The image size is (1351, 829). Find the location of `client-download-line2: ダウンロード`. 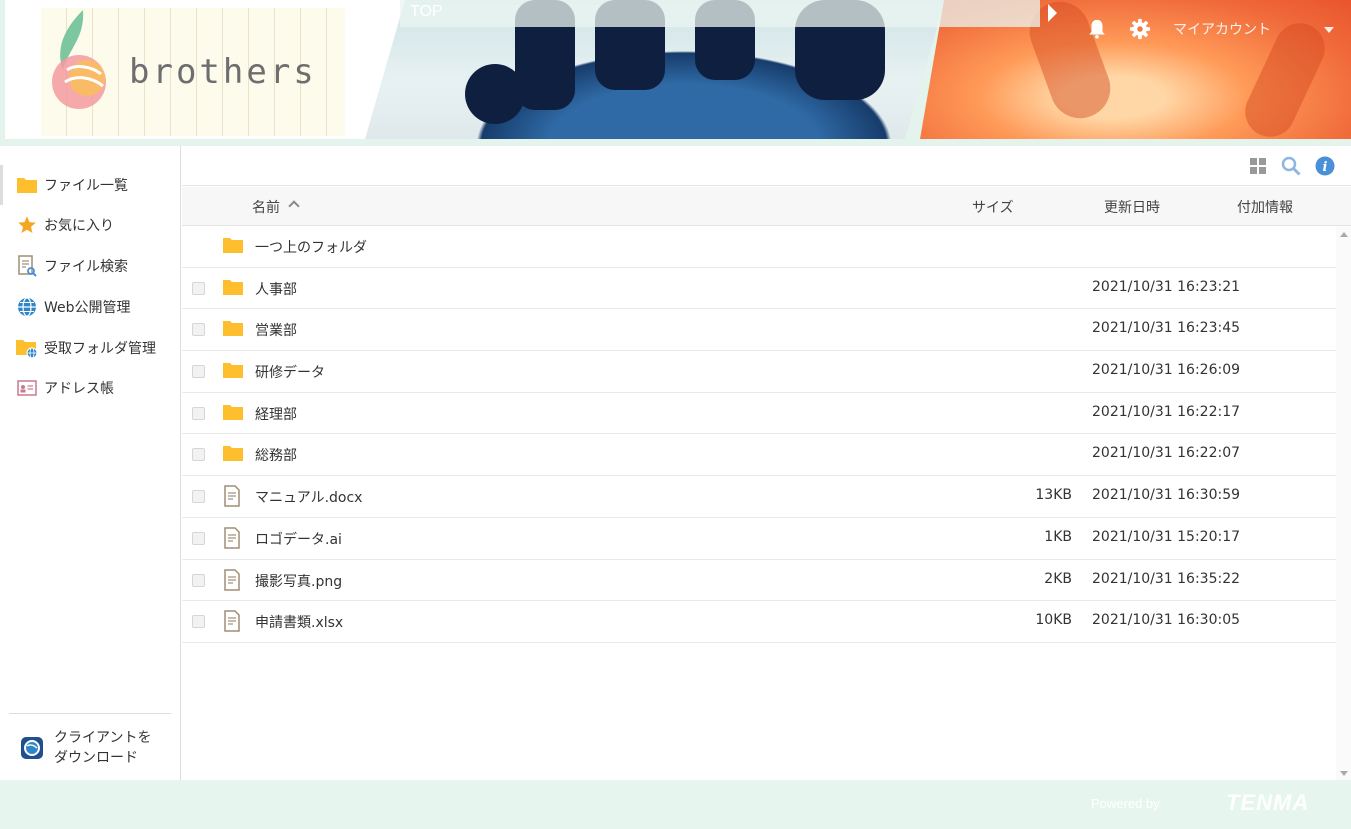

client-download-line2: ダウンロード is located at coordinates (96, 758).